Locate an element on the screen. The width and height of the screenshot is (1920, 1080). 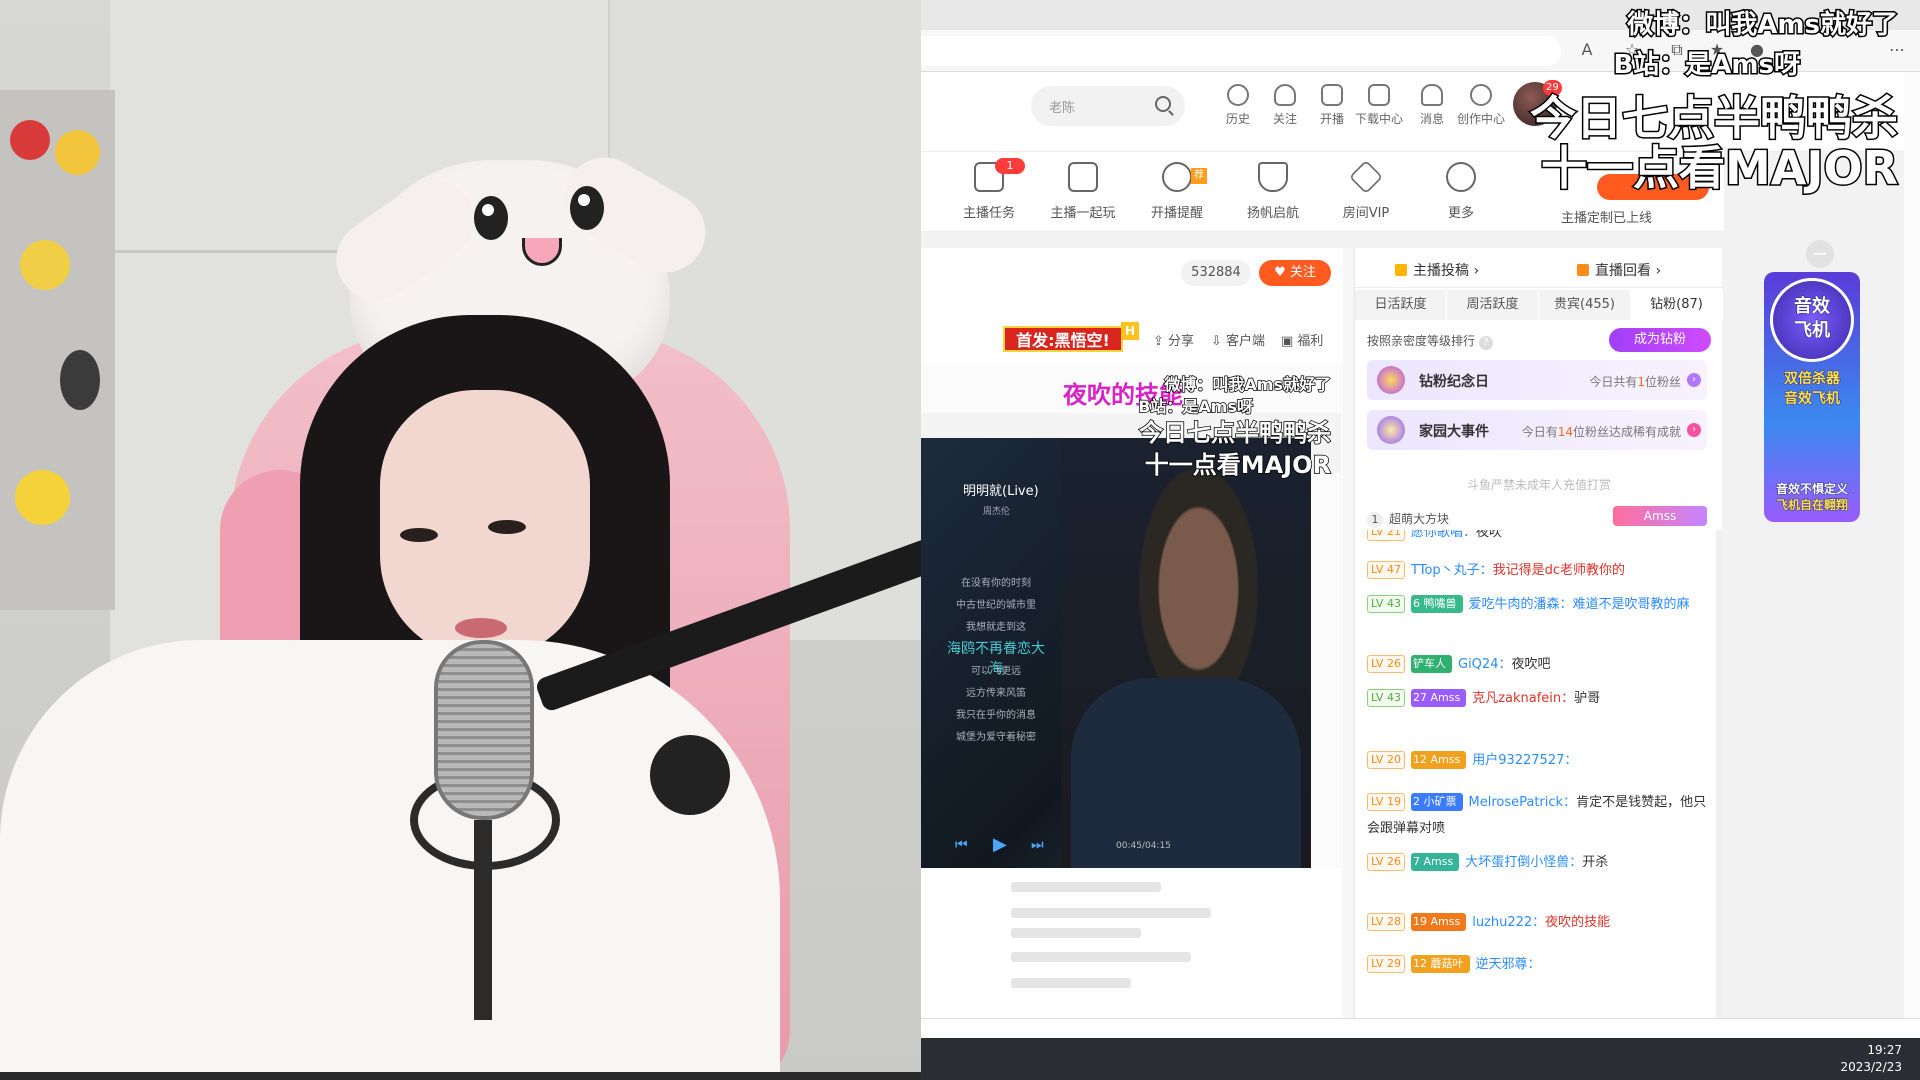
gift-bar is located at coordinates (1420, 1028).